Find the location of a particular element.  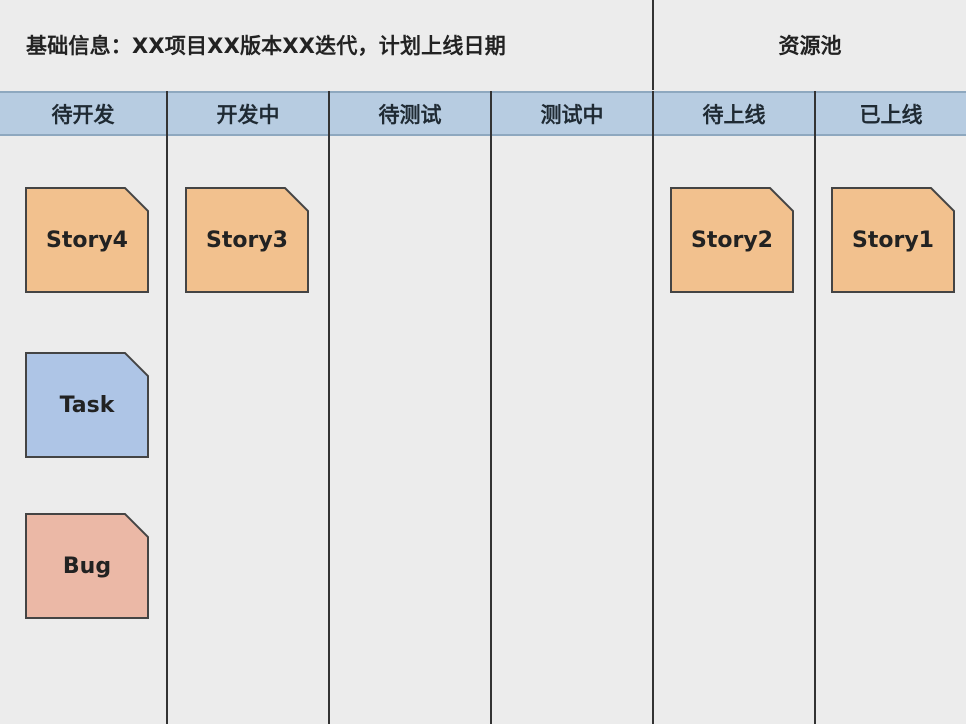

column-header-released: 已上线 is located at coordinates (891, 114).